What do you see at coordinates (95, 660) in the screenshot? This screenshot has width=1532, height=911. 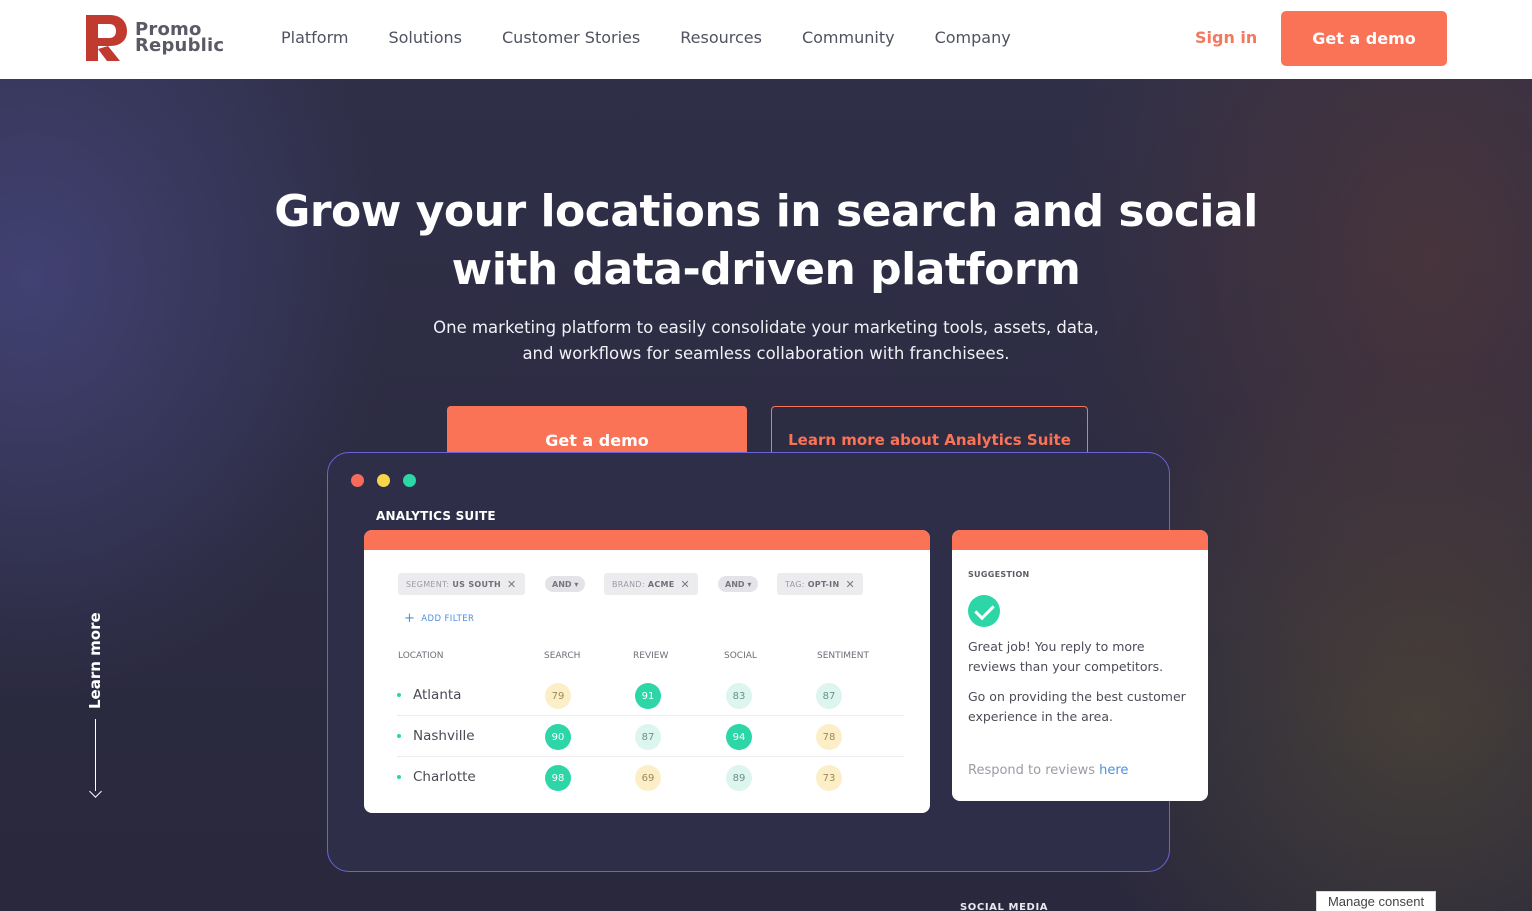 I see `learn-more-label: Learn more` at bounding box center [95, 660].